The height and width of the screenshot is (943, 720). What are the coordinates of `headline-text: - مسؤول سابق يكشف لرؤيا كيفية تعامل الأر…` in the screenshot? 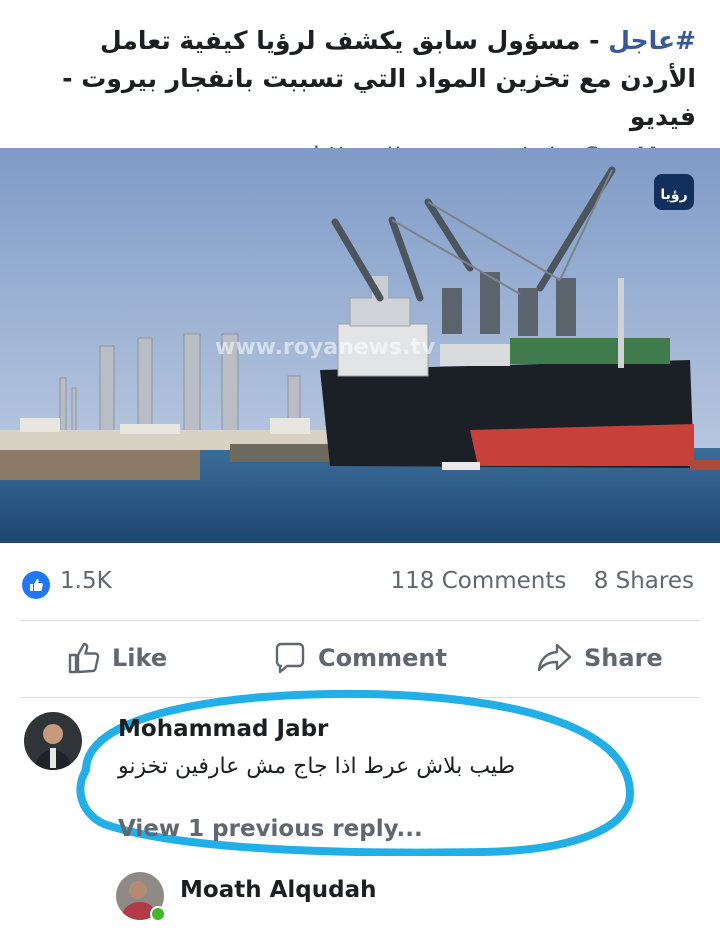 It's located at (379, 78).